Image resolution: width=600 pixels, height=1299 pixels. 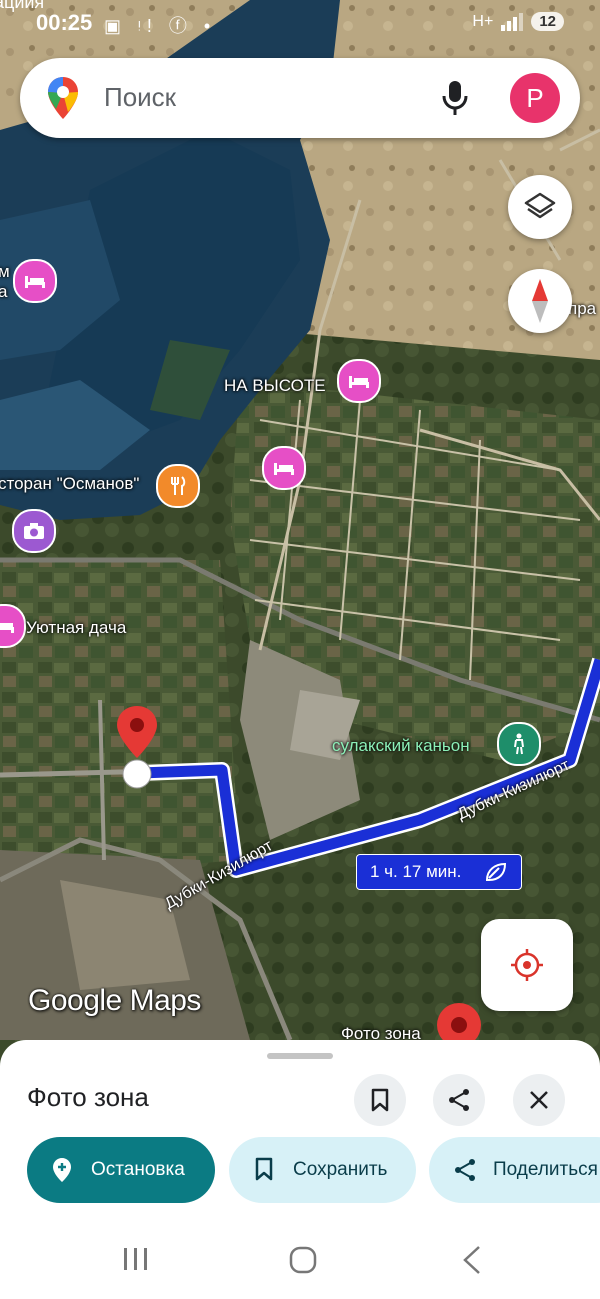 I want to click on share-label: Поделиться, so click(x=545, y=1169).